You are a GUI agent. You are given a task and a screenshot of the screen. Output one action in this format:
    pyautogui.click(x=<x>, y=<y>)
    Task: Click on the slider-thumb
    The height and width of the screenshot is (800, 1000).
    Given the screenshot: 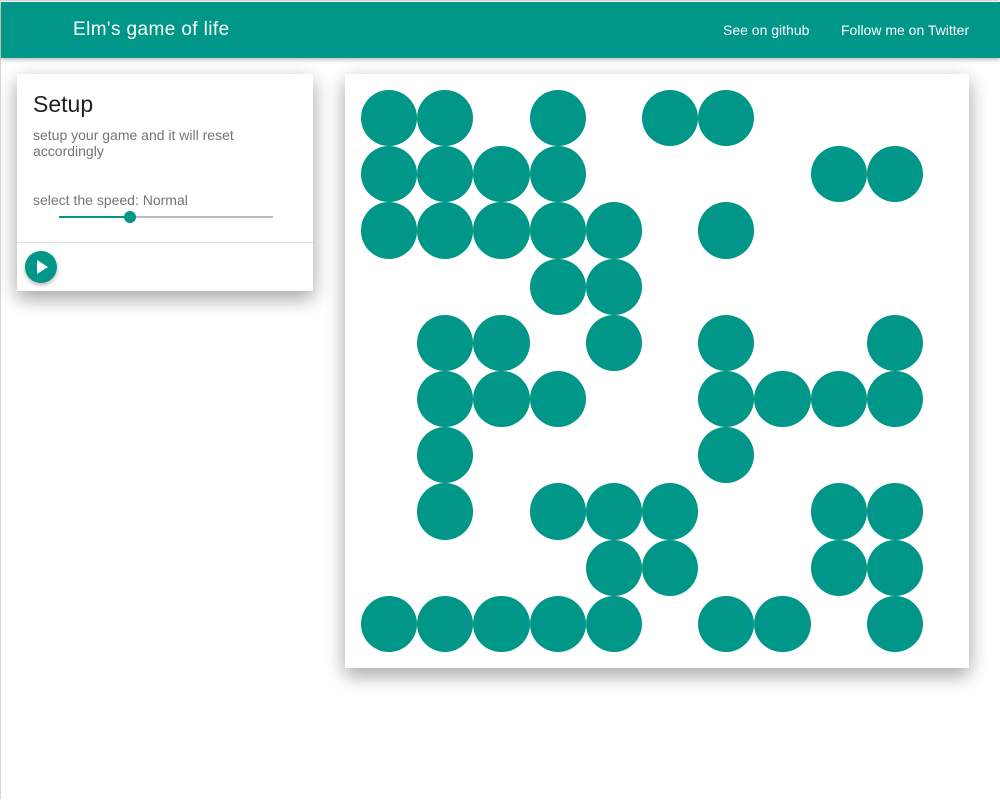 What is the action you would take?
    pyautogui.click(x=129, y=217)
    